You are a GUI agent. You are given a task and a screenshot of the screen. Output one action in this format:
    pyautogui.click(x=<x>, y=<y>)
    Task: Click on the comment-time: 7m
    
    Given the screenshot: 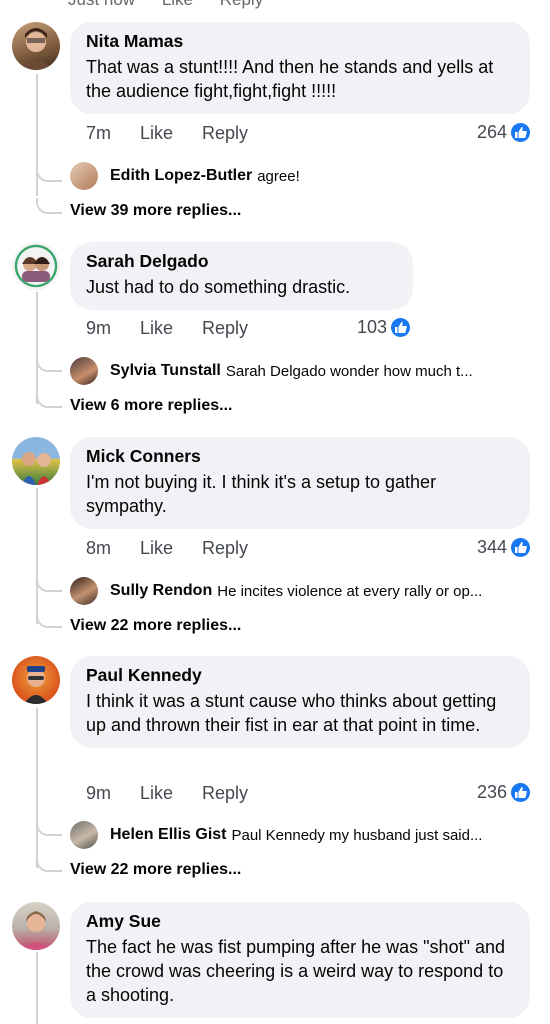 What is the action you would take?
    pyautogui.click(x=113, y=133)
    